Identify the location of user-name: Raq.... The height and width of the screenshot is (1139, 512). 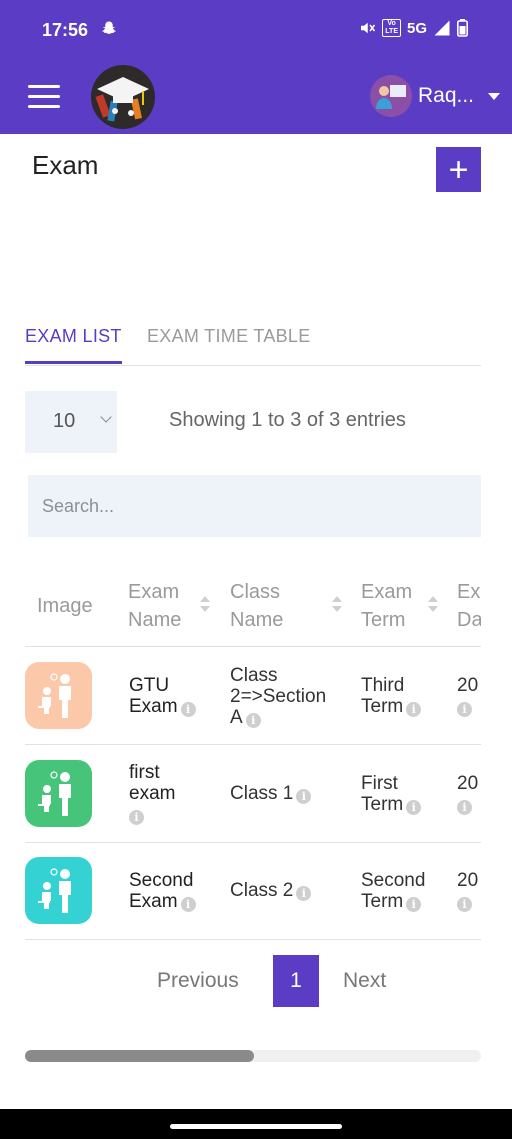
(445, 95).